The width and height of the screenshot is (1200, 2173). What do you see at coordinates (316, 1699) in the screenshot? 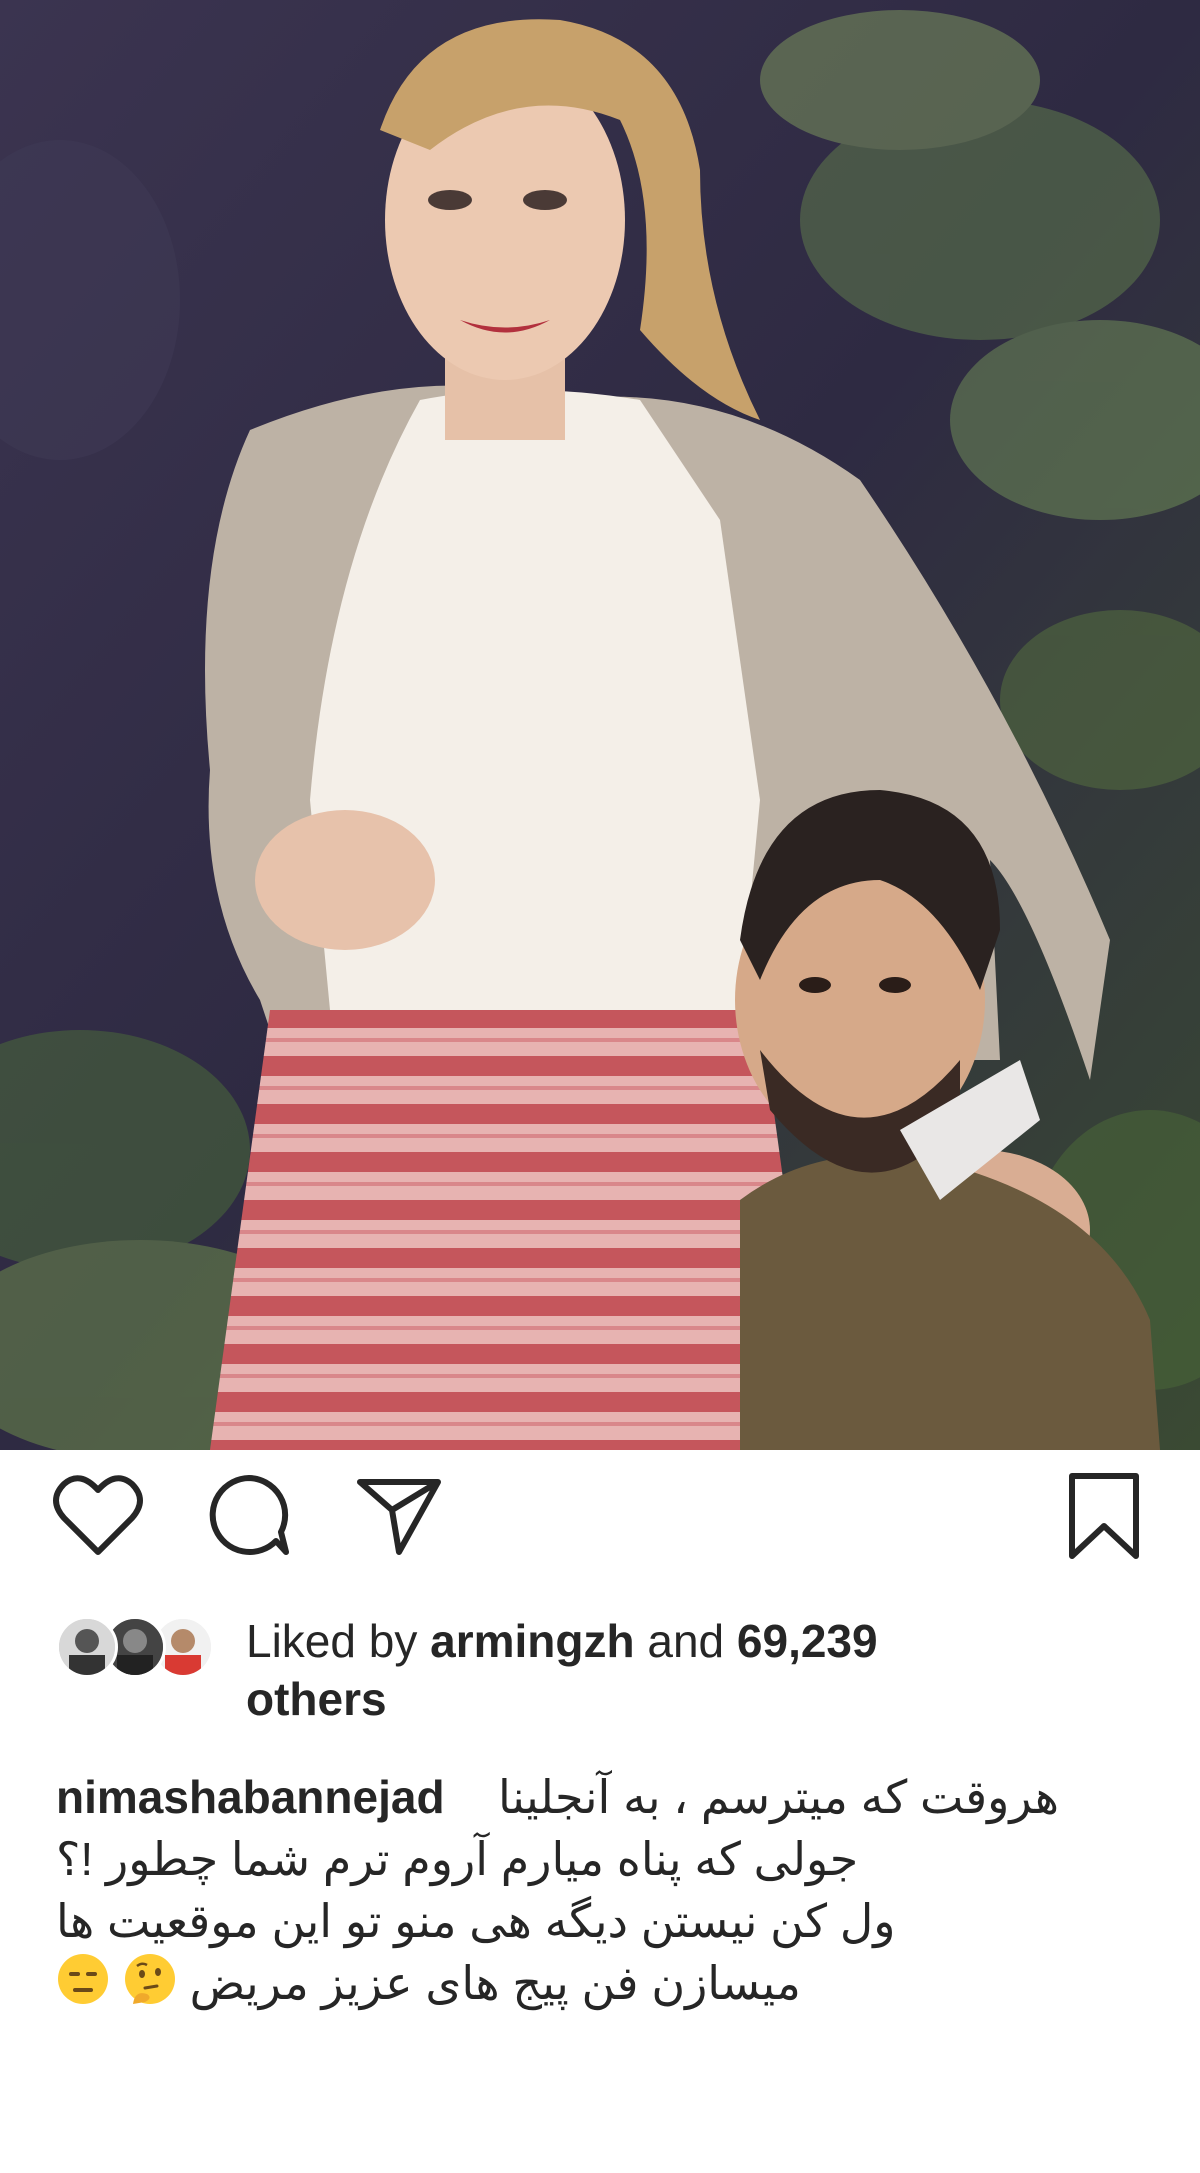
I see `likes-suffix: others` at bounding box center [316, 1699].